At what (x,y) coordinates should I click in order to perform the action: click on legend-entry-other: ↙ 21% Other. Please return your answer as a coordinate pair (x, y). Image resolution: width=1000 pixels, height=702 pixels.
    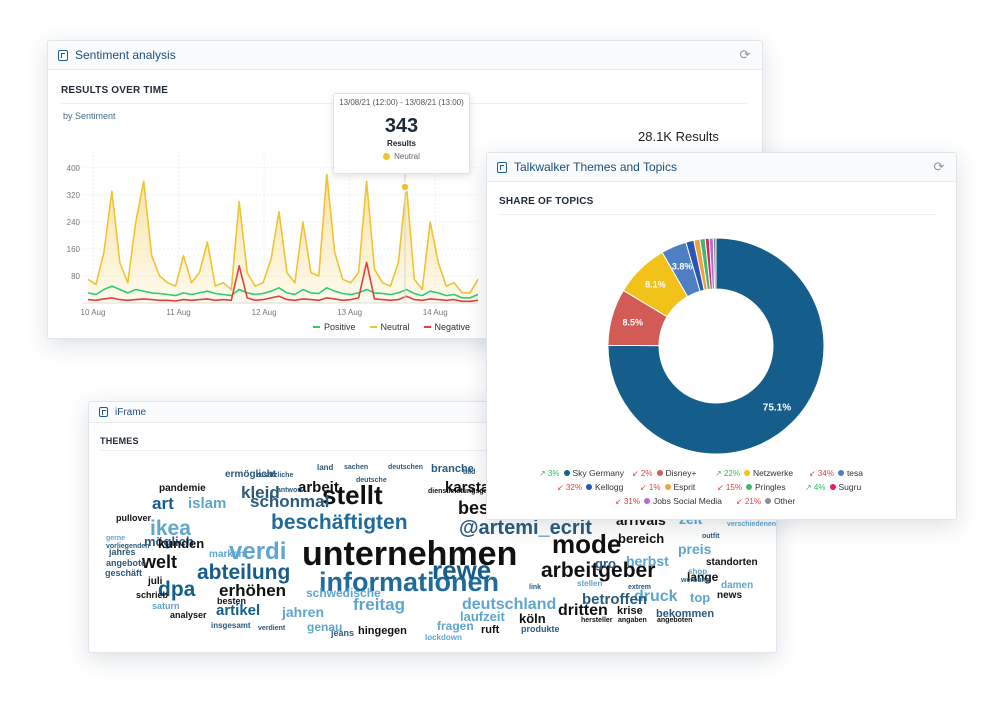
    Looking at the image, I should click on (765, 501).